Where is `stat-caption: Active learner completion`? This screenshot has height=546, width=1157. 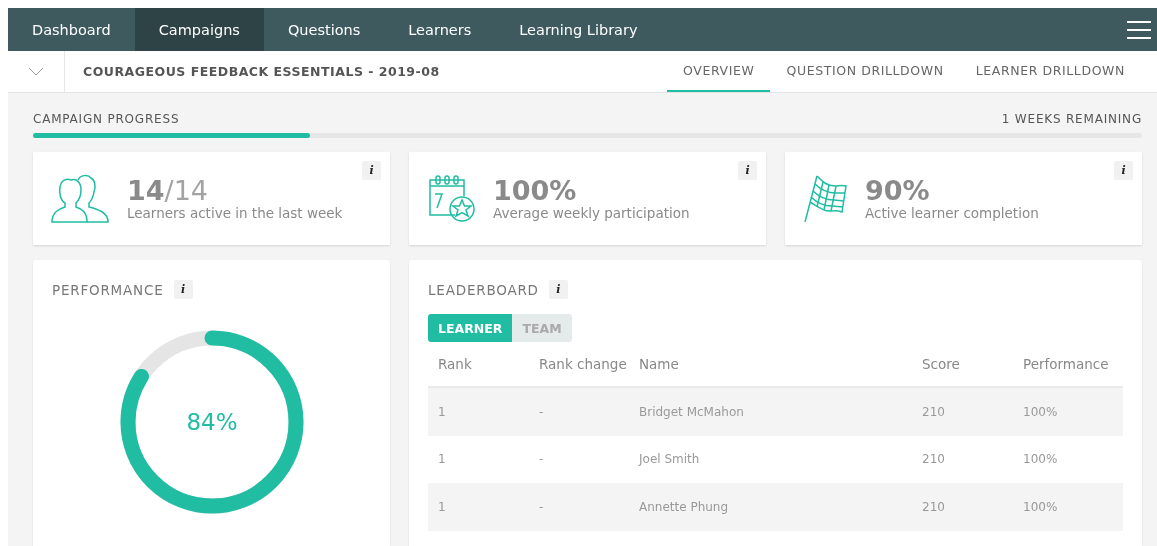
stat-caption: Active learner completion is located at coordinates (952, 213).